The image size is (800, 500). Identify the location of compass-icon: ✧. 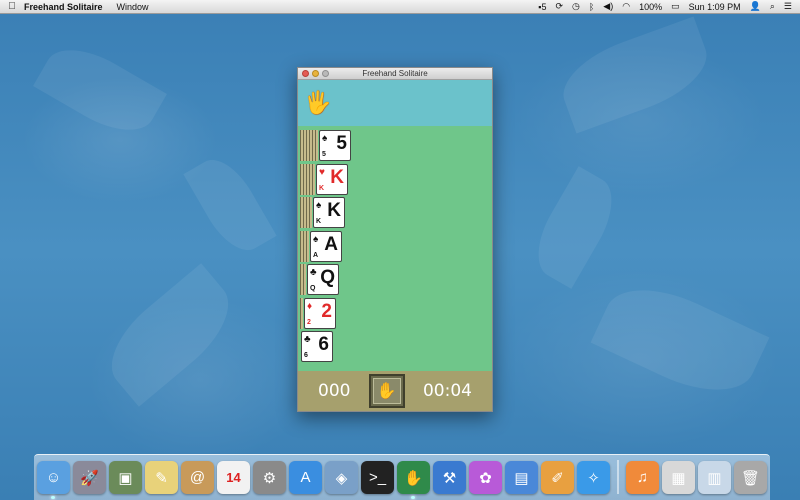
(593, 477).